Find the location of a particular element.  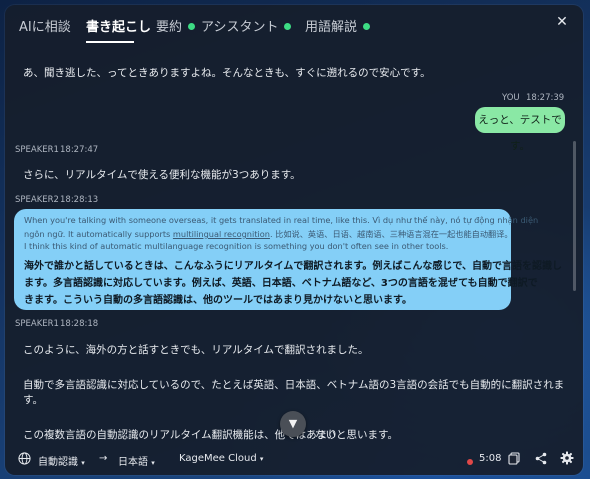

target-language-select: 日本語 ▾ is located at coordinates (136, 460).